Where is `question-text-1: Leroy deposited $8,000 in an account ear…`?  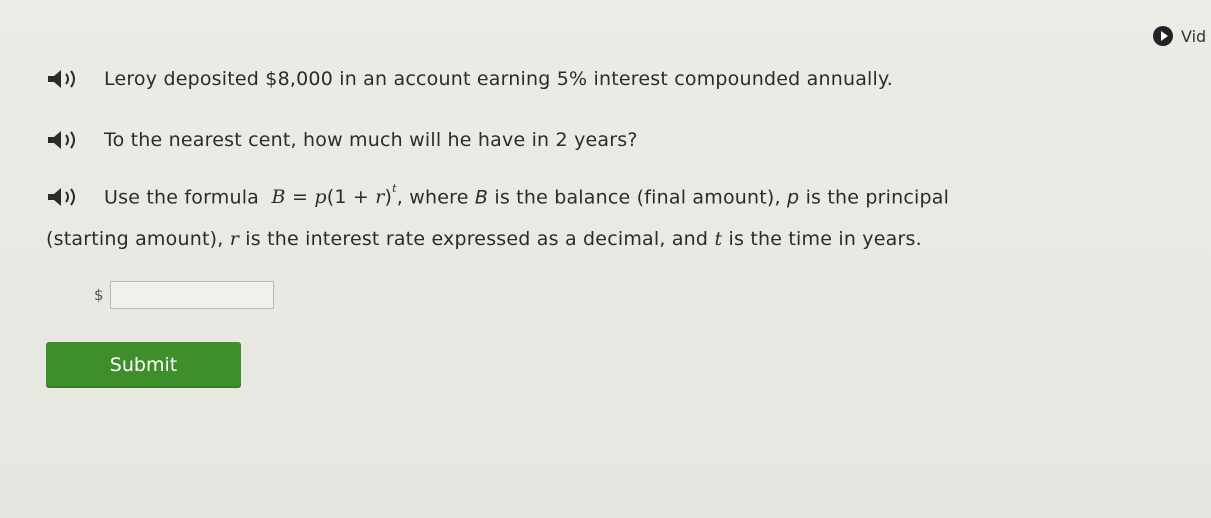
question-text-1: Leroy deposited $8,000 in an account ear… is located at coordinates (498, 79).